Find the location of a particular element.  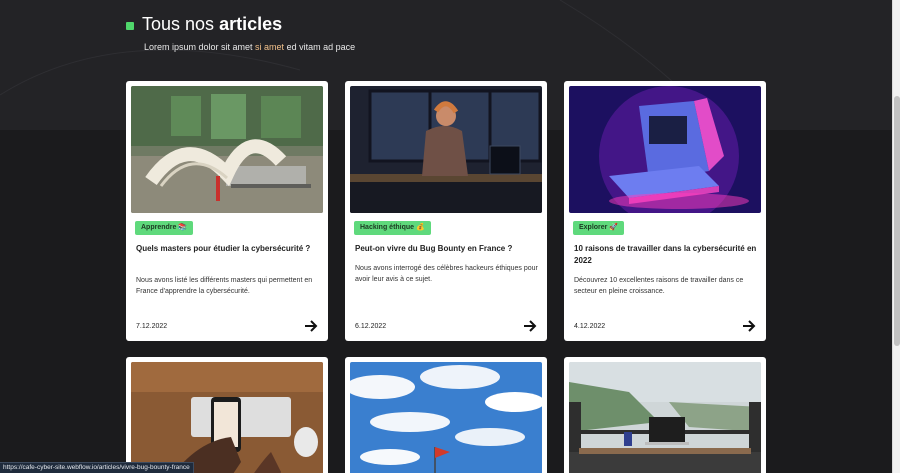

category-tag: Apprendre 📚 is located at coordinates (164, 228).